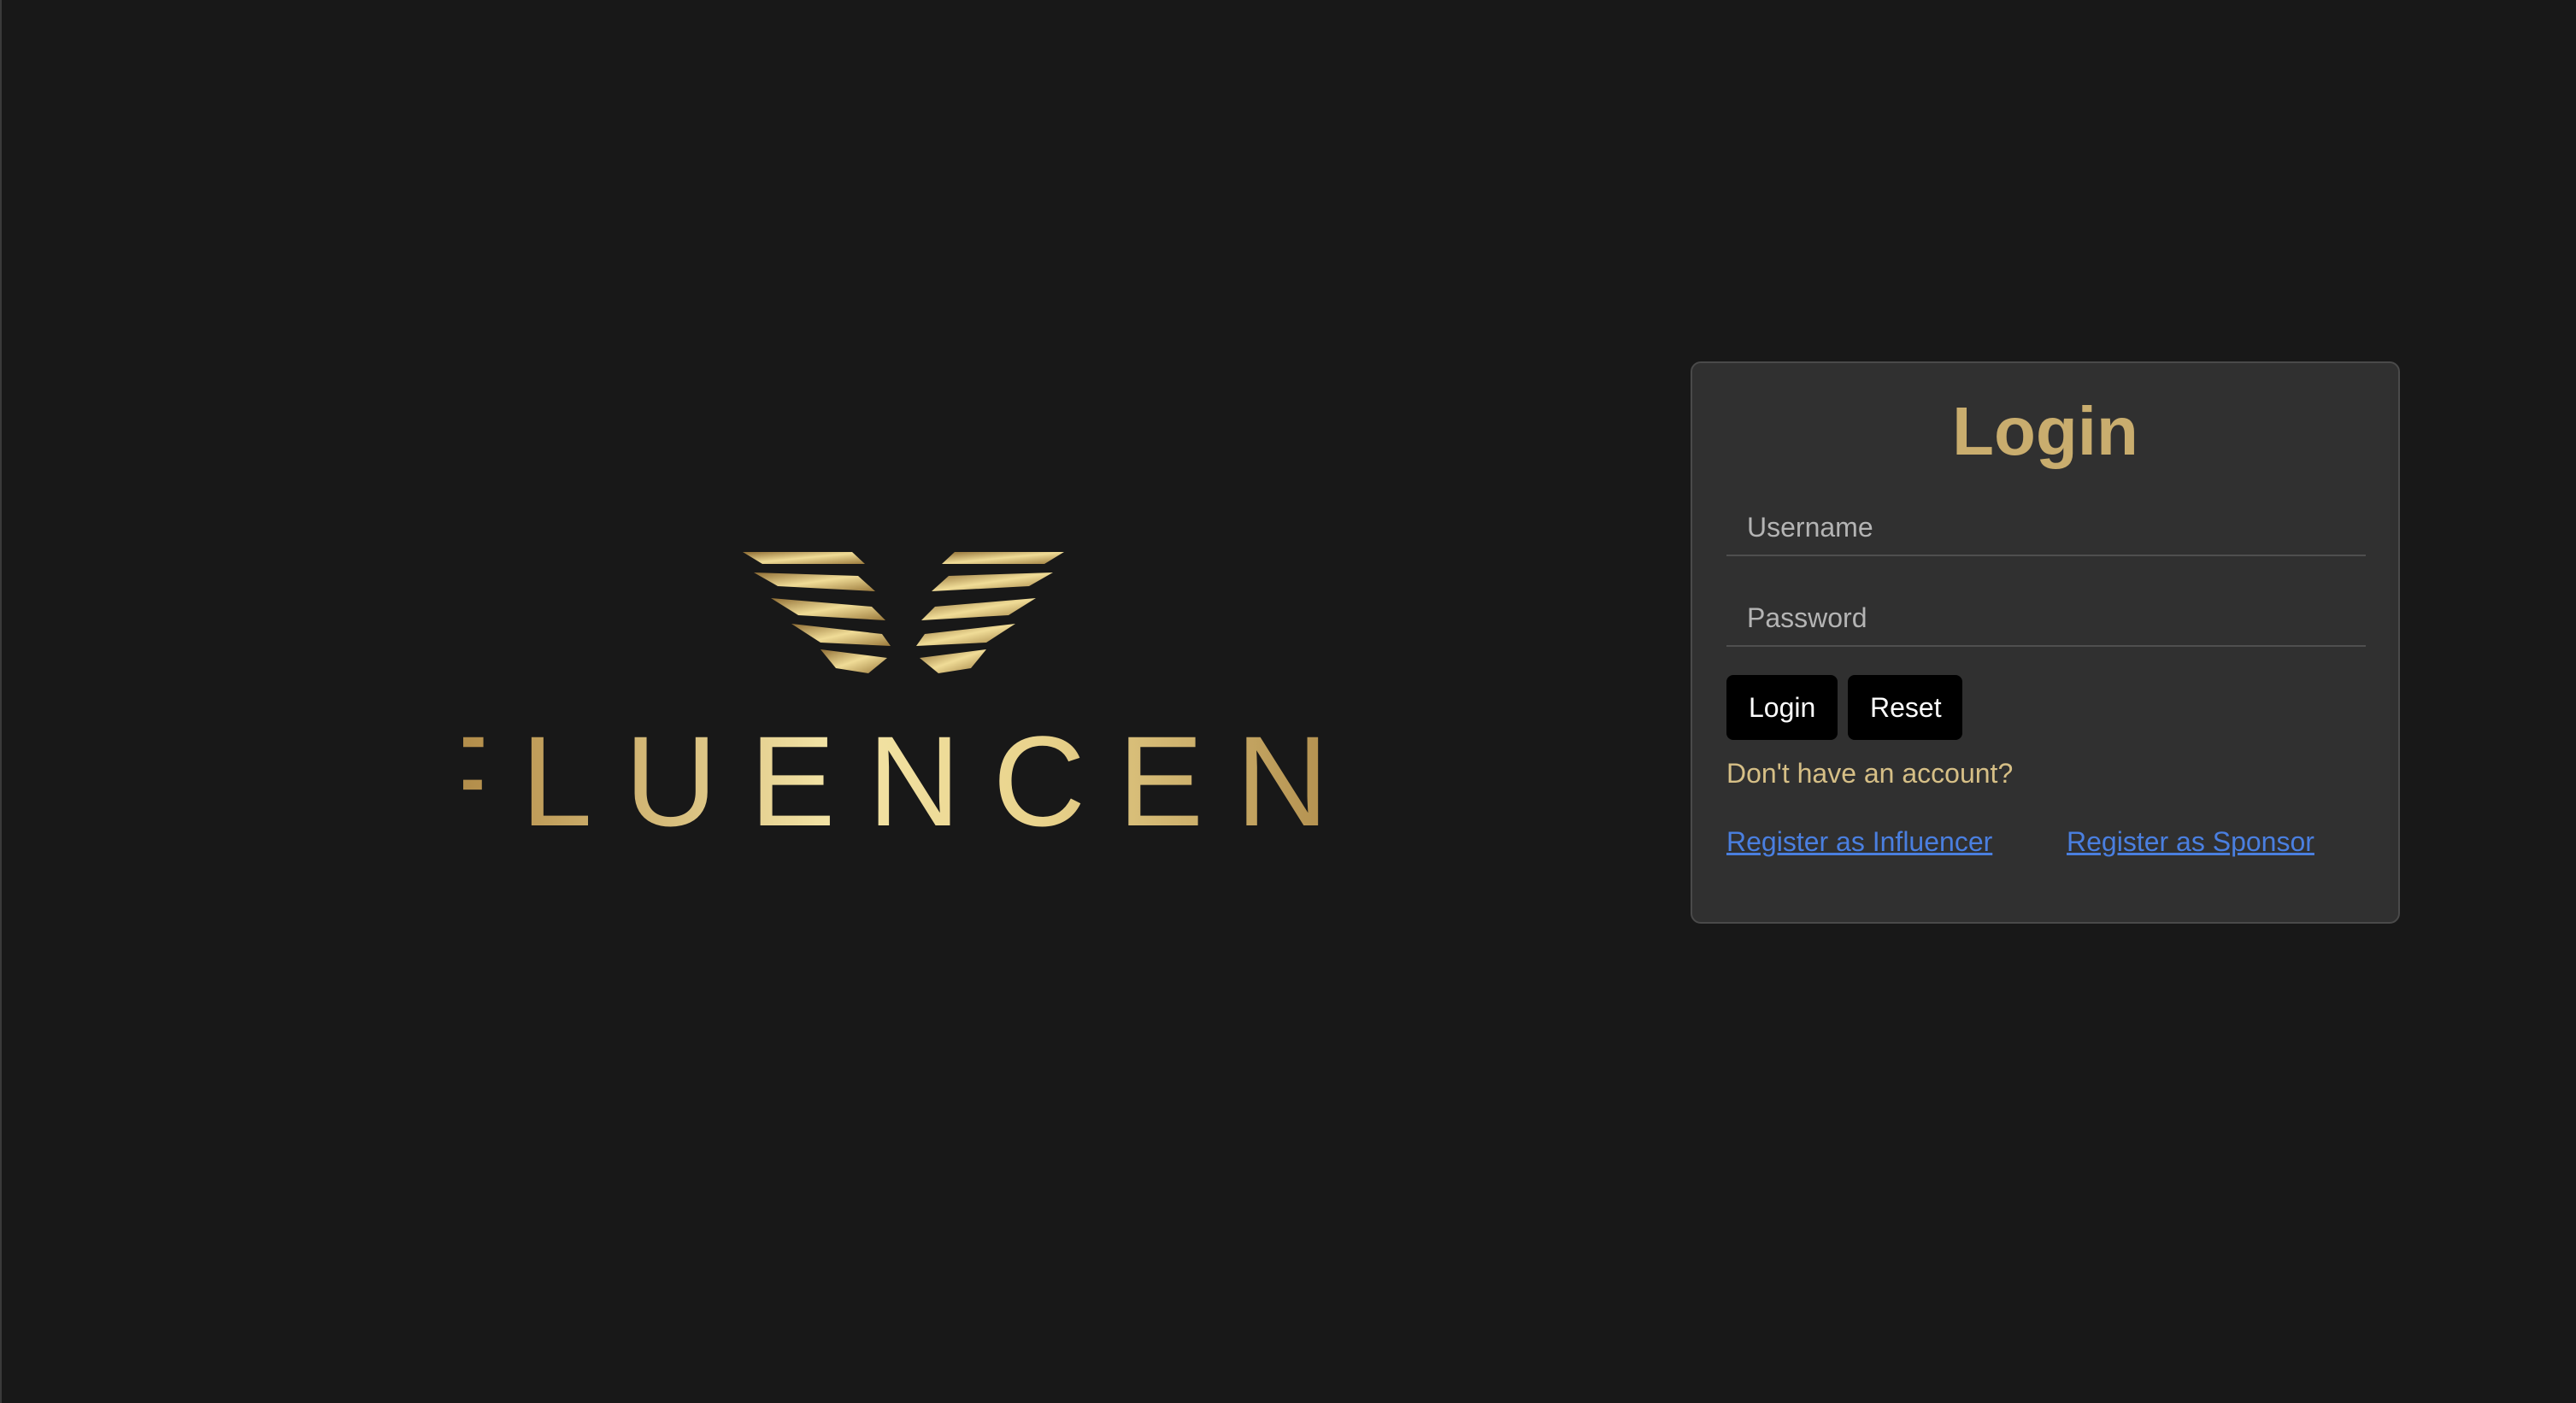  What do you see at coordinates (1859, 842) in the screenshot?
I see `register-influencer-link: Register as Influencer` at bounding box center [1859, 842].